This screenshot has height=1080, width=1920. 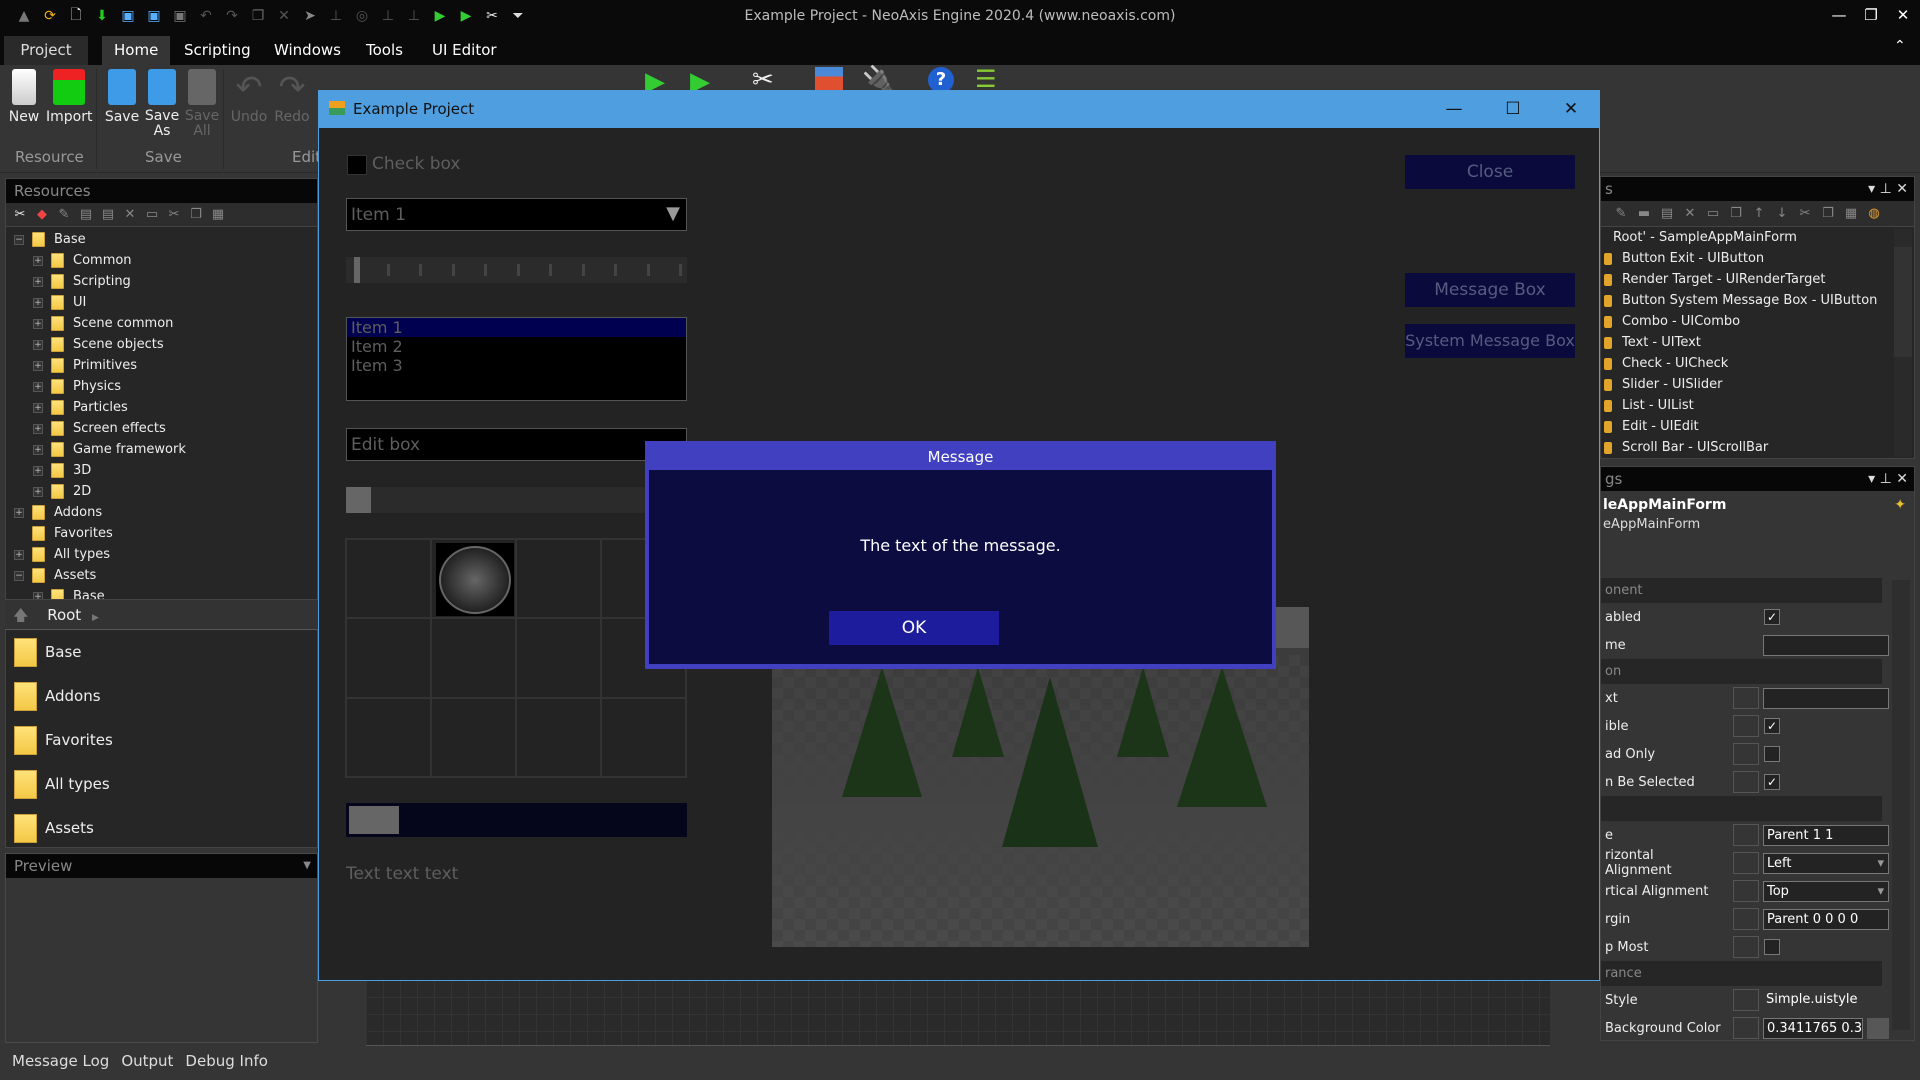 What do you see at coordinates (147, 1061) in the screenshot?
I see `tab-output: Output` at bounding box center [147, 1061].